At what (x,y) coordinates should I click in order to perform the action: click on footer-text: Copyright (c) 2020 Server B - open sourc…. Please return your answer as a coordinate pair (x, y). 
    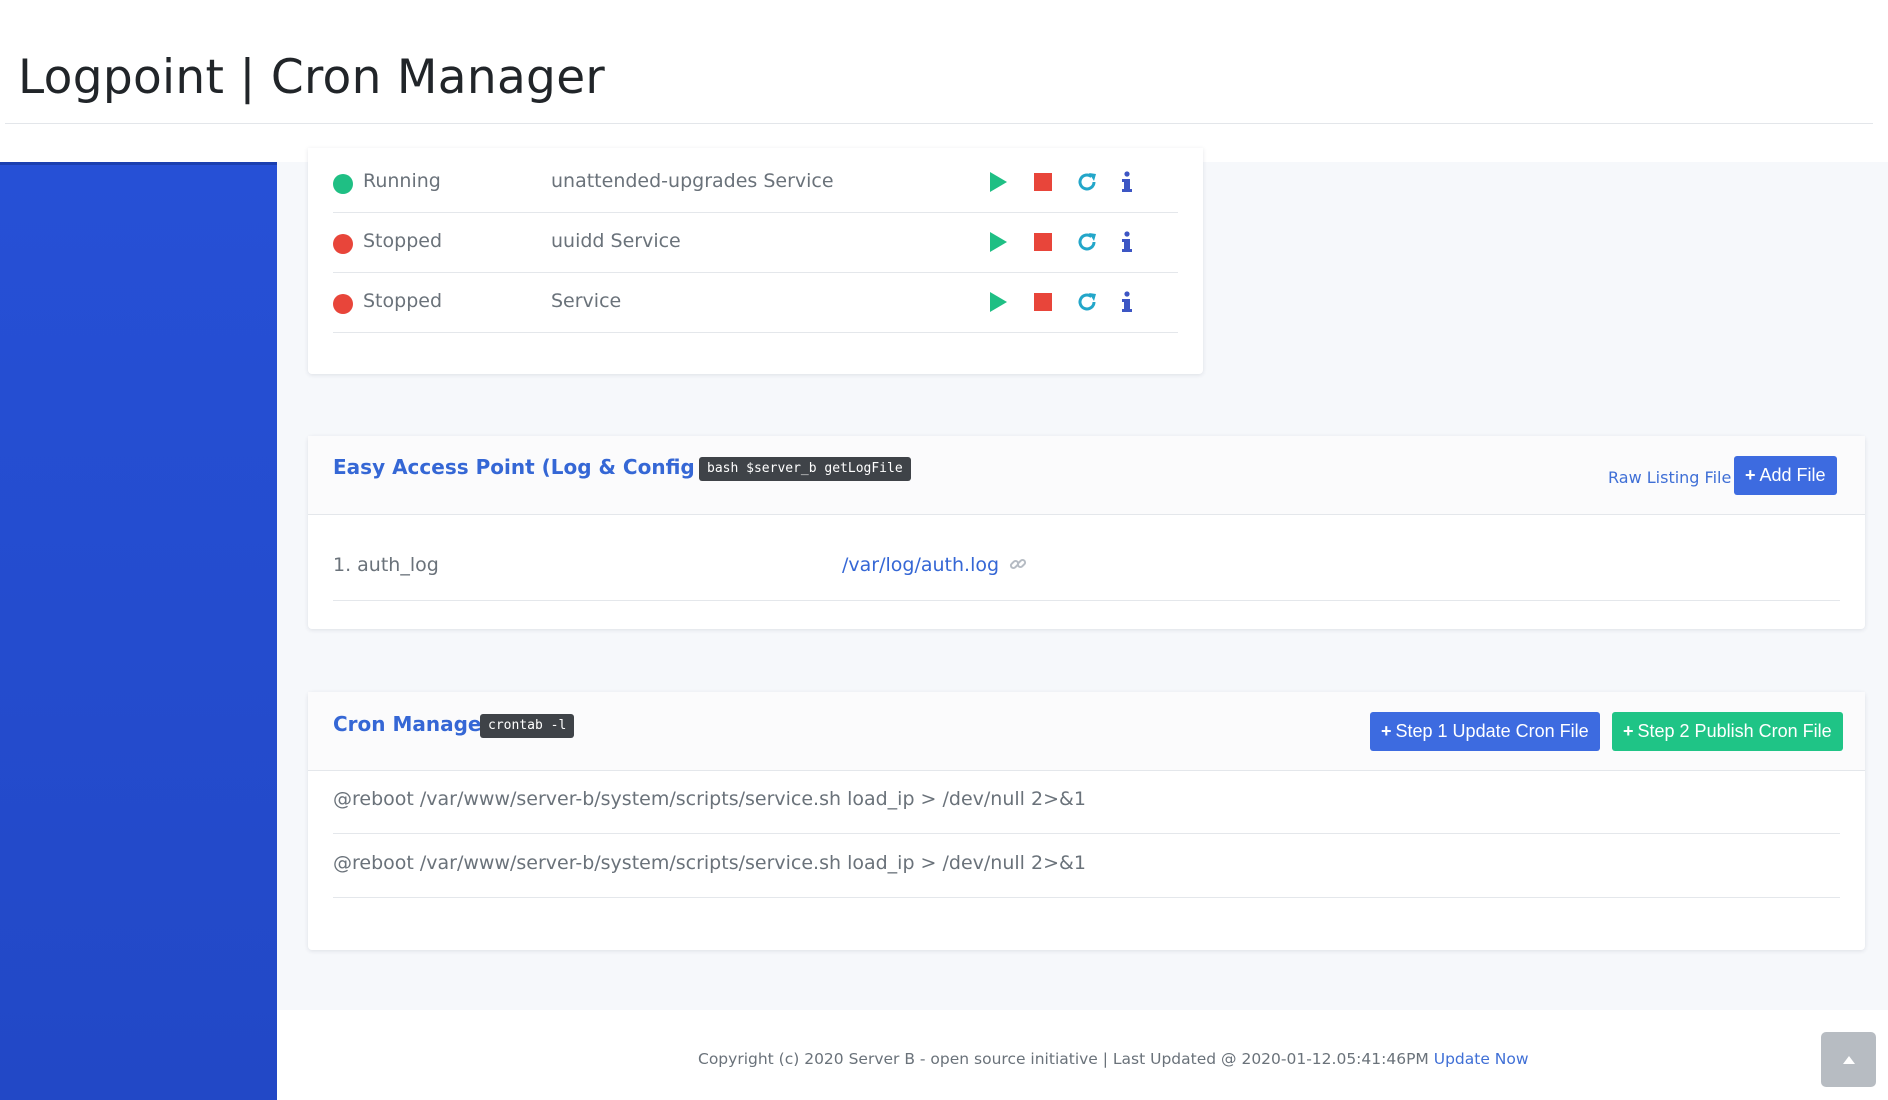
    Looking at the image, I should click on (1113, 1059).